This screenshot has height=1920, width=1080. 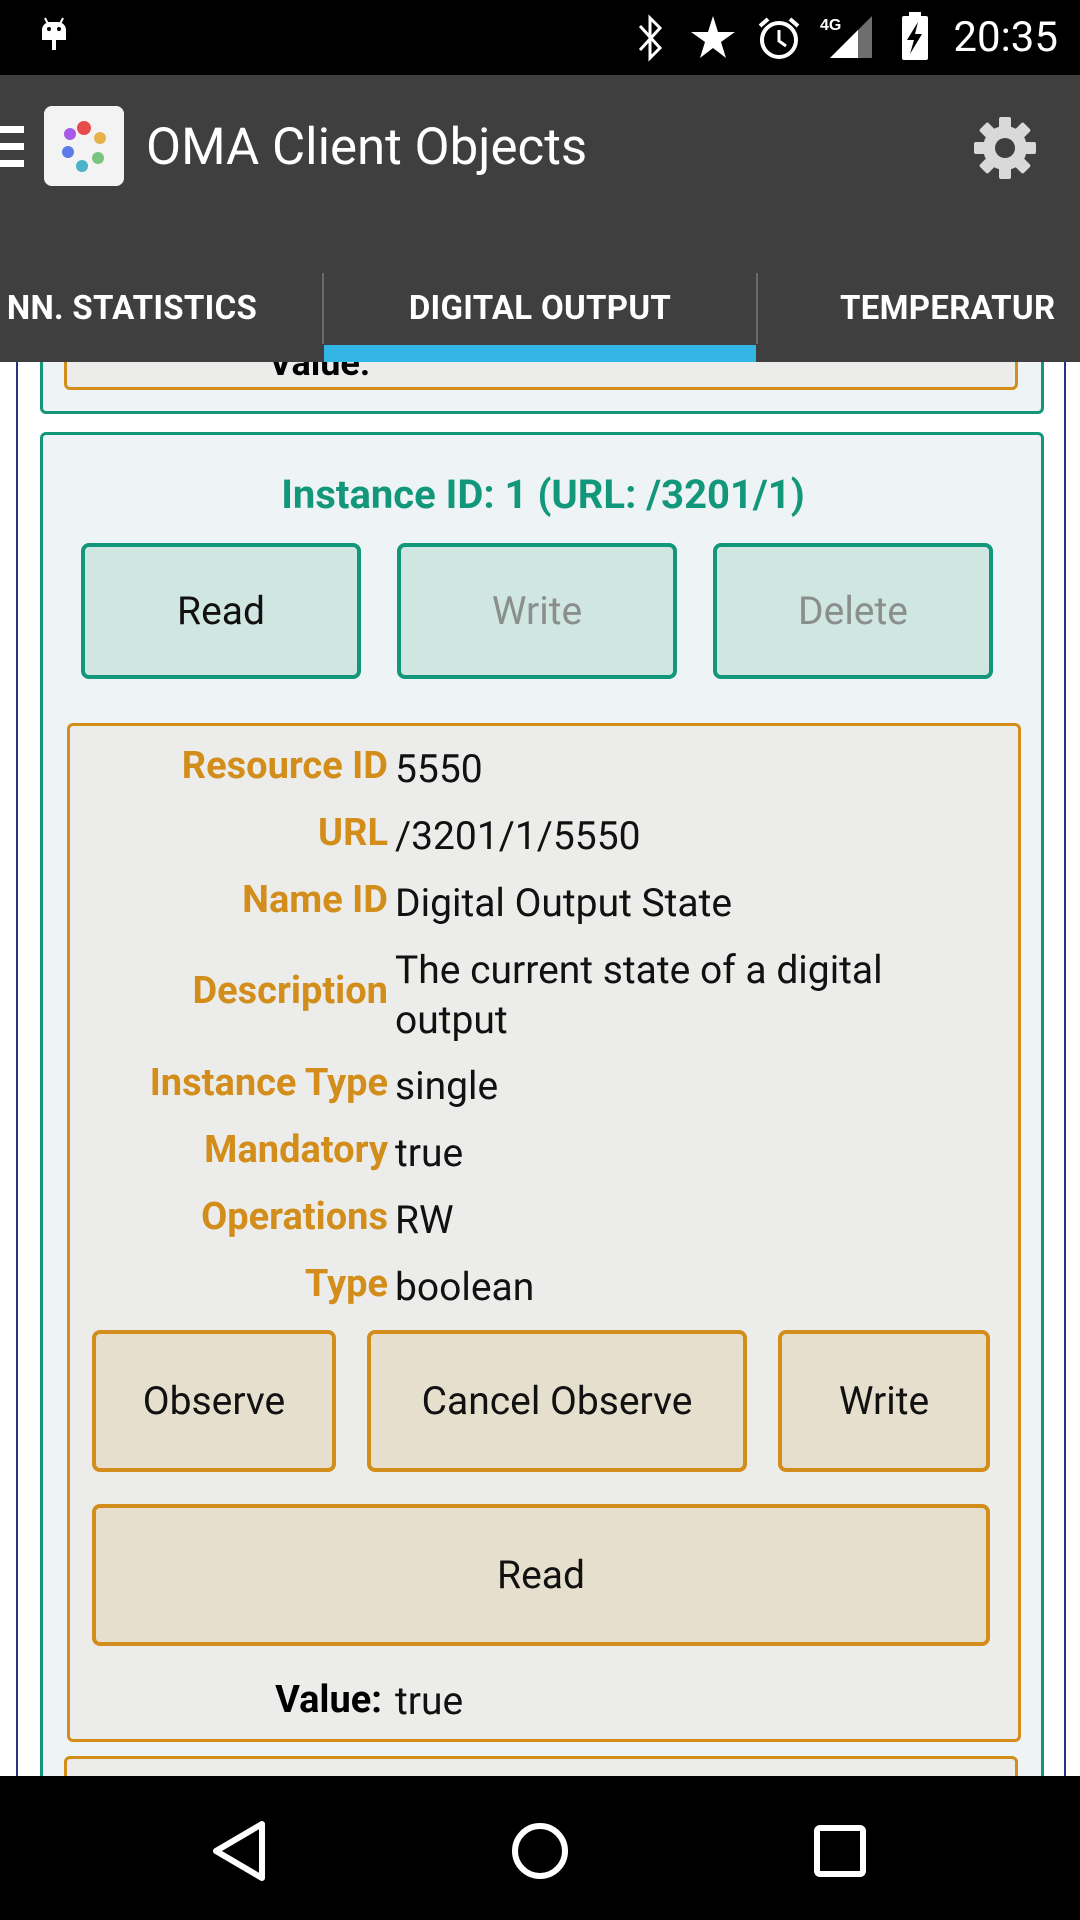 What do you see at coordinates (557, 1401) in the screenshot?
I see `cancel-observe-button: Cancel Observe` at bounding box center [557, 1401].